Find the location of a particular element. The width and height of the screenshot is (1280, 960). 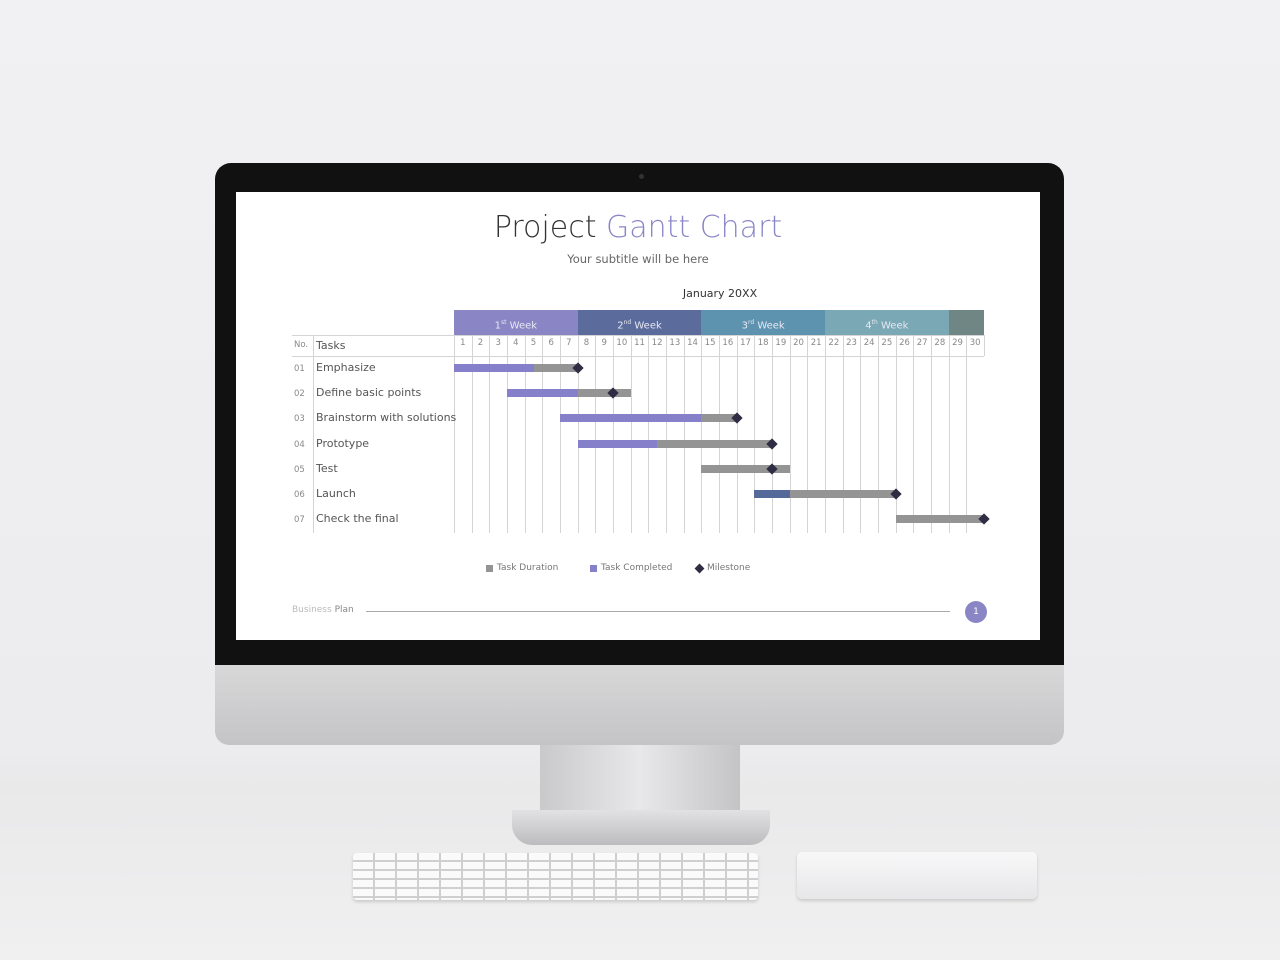

day-tick-label: 12 is located at coordinates (657, 343).